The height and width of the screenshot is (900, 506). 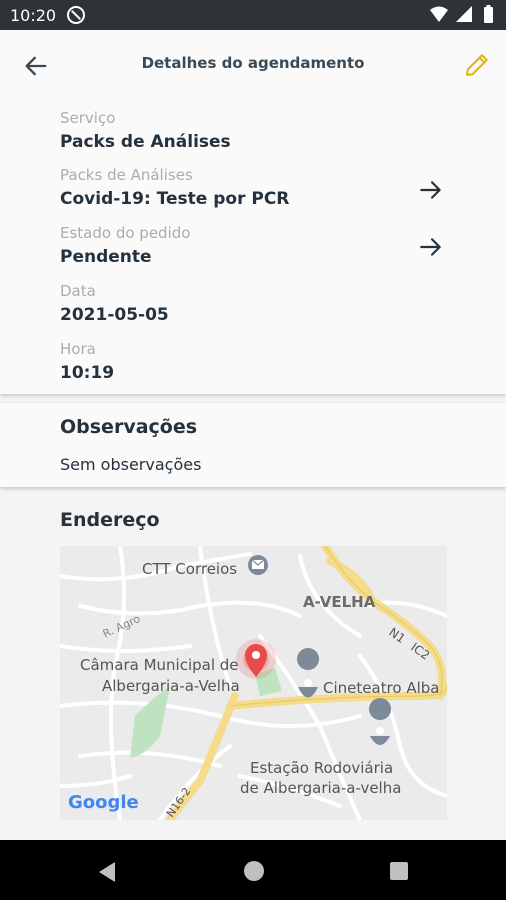 I want to click on status-icons, so click(x=461, y=14).